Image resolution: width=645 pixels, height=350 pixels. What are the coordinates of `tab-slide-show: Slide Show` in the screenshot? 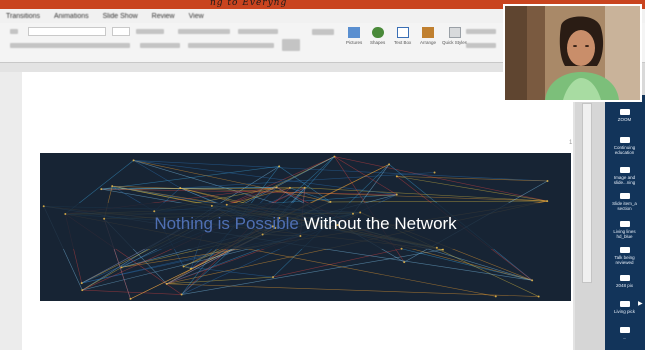 It's located at (120, 16).